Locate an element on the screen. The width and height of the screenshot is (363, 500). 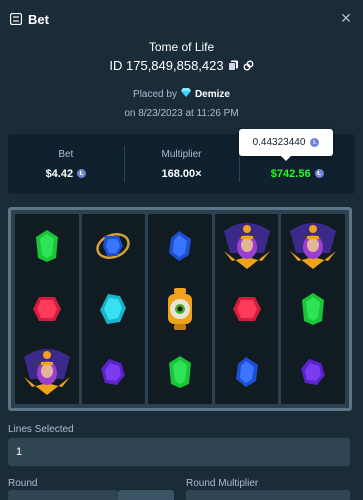
bet-id-row: ID 175,849,858,423 is located at coordinates (181, 65).